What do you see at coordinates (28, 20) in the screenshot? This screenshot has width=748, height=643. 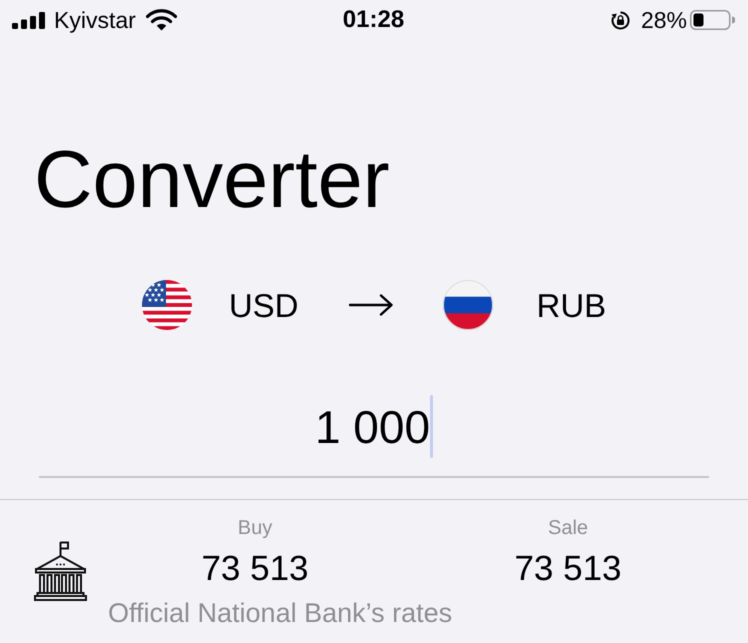 I see `signal-icon` at bounding box center [28, 20].